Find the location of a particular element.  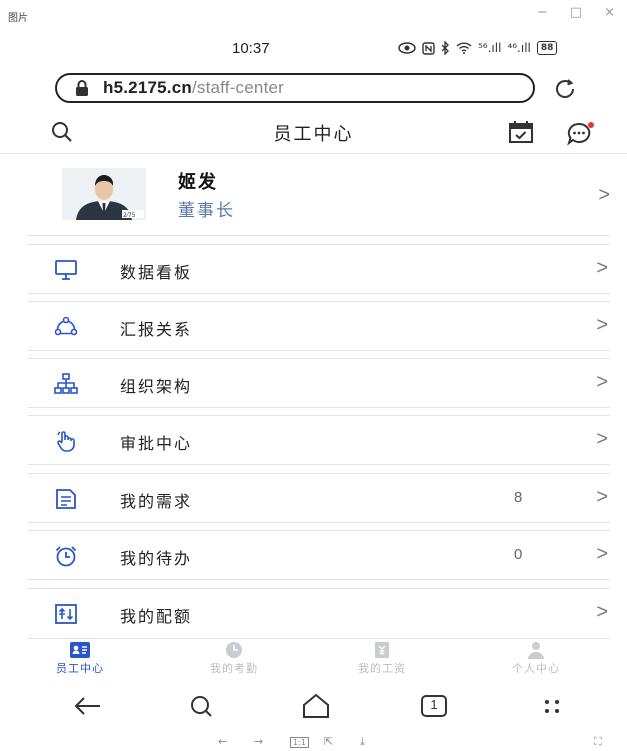

menu-item-dashboard: 数据看板 > is located at coordinates (319, 269).